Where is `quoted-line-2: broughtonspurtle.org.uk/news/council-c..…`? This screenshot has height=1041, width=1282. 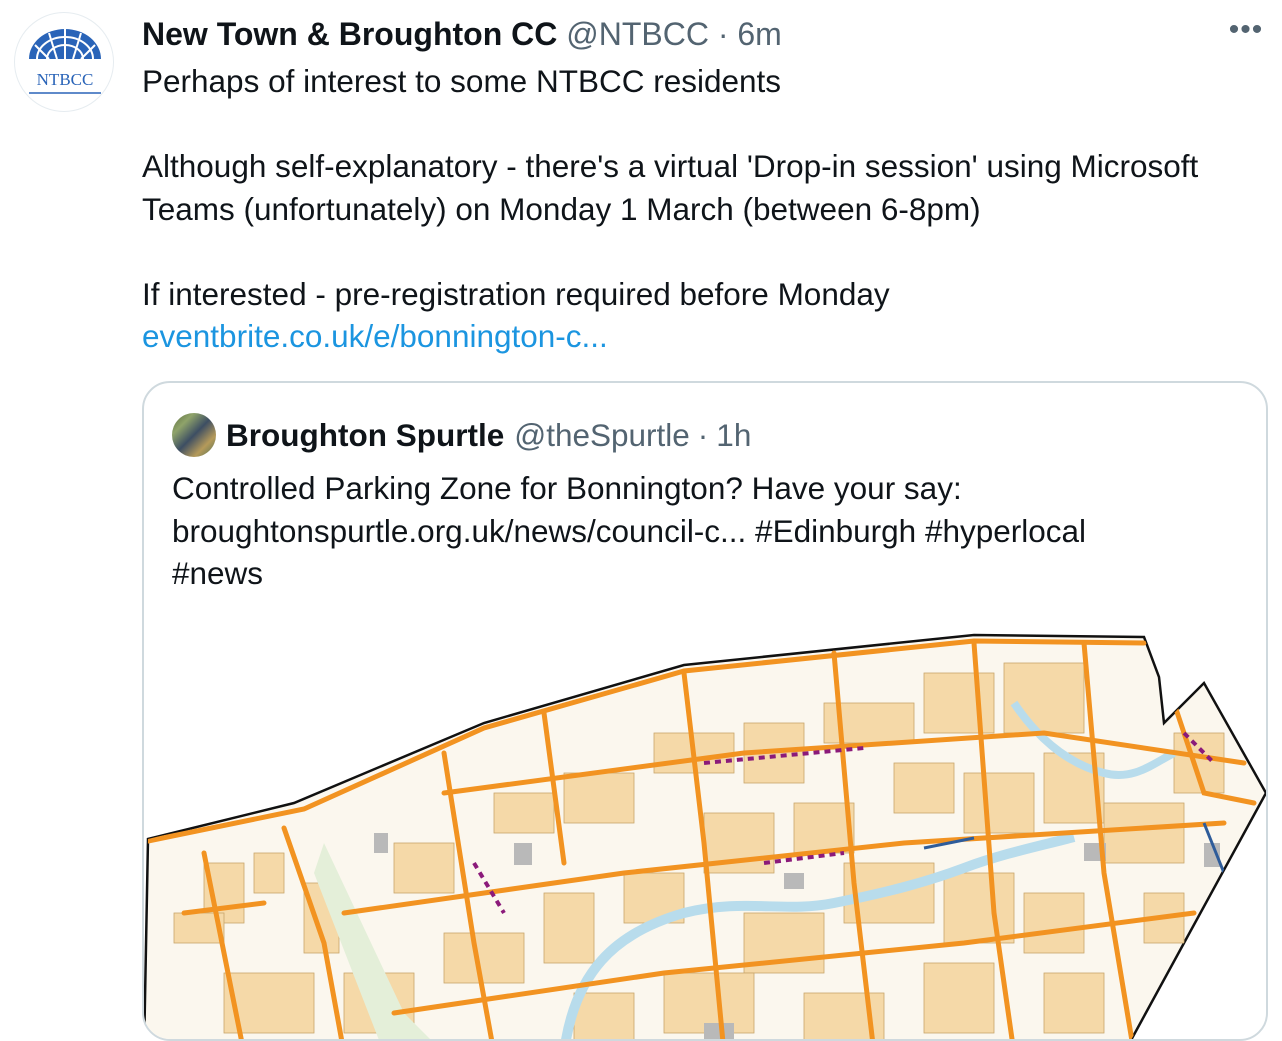
quoted-line-2: broughtonspurtle.org.uk/news/council-c..… is located at coordinates (629, 530).